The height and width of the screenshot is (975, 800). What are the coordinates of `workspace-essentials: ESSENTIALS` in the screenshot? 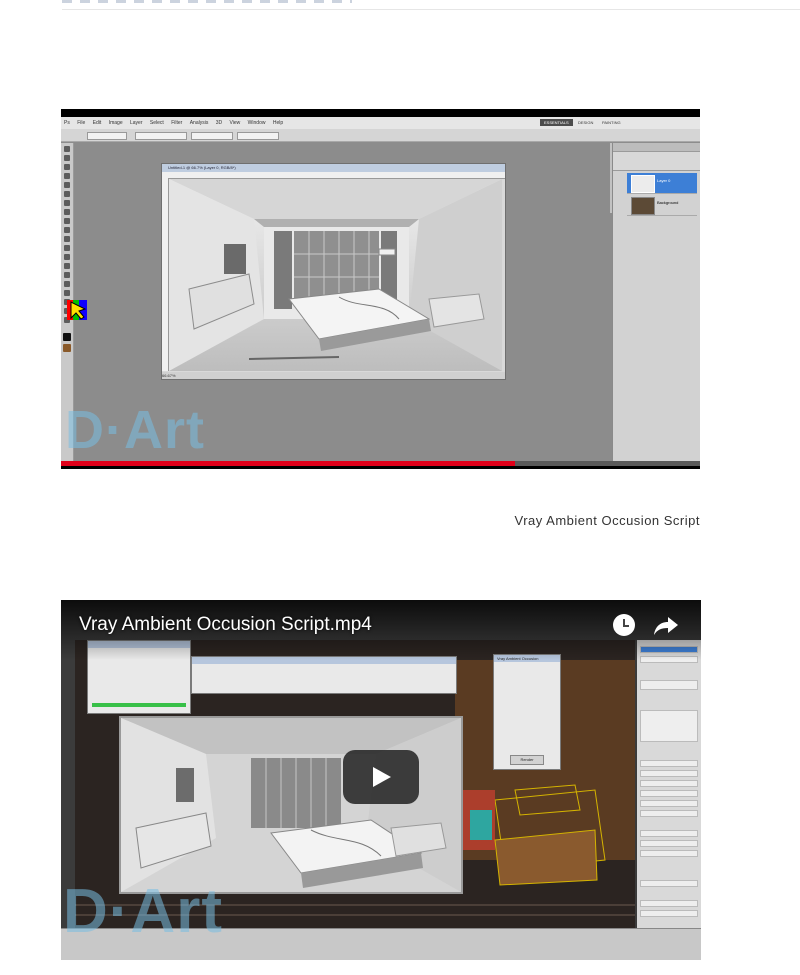 It's located at (556, 122).